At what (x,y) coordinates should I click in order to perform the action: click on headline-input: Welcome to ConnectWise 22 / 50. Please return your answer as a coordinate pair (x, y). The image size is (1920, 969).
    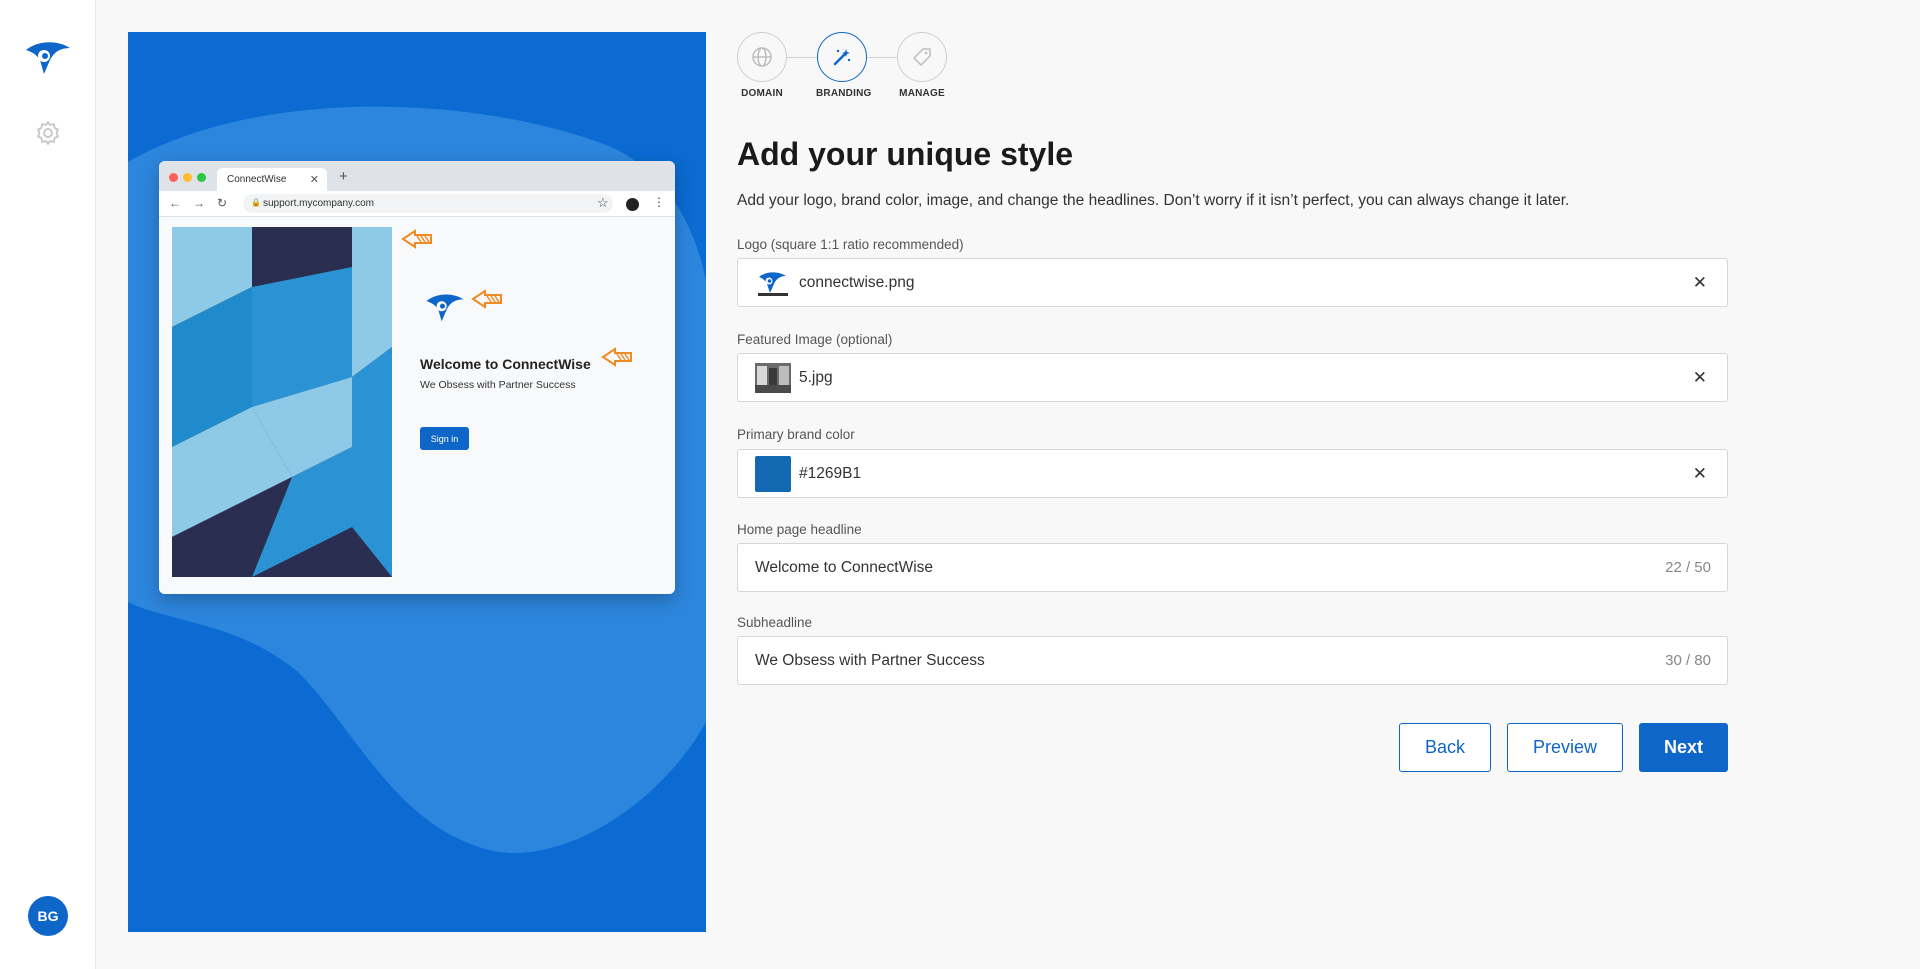
    Looking at the image, I should click on (1232, 567).